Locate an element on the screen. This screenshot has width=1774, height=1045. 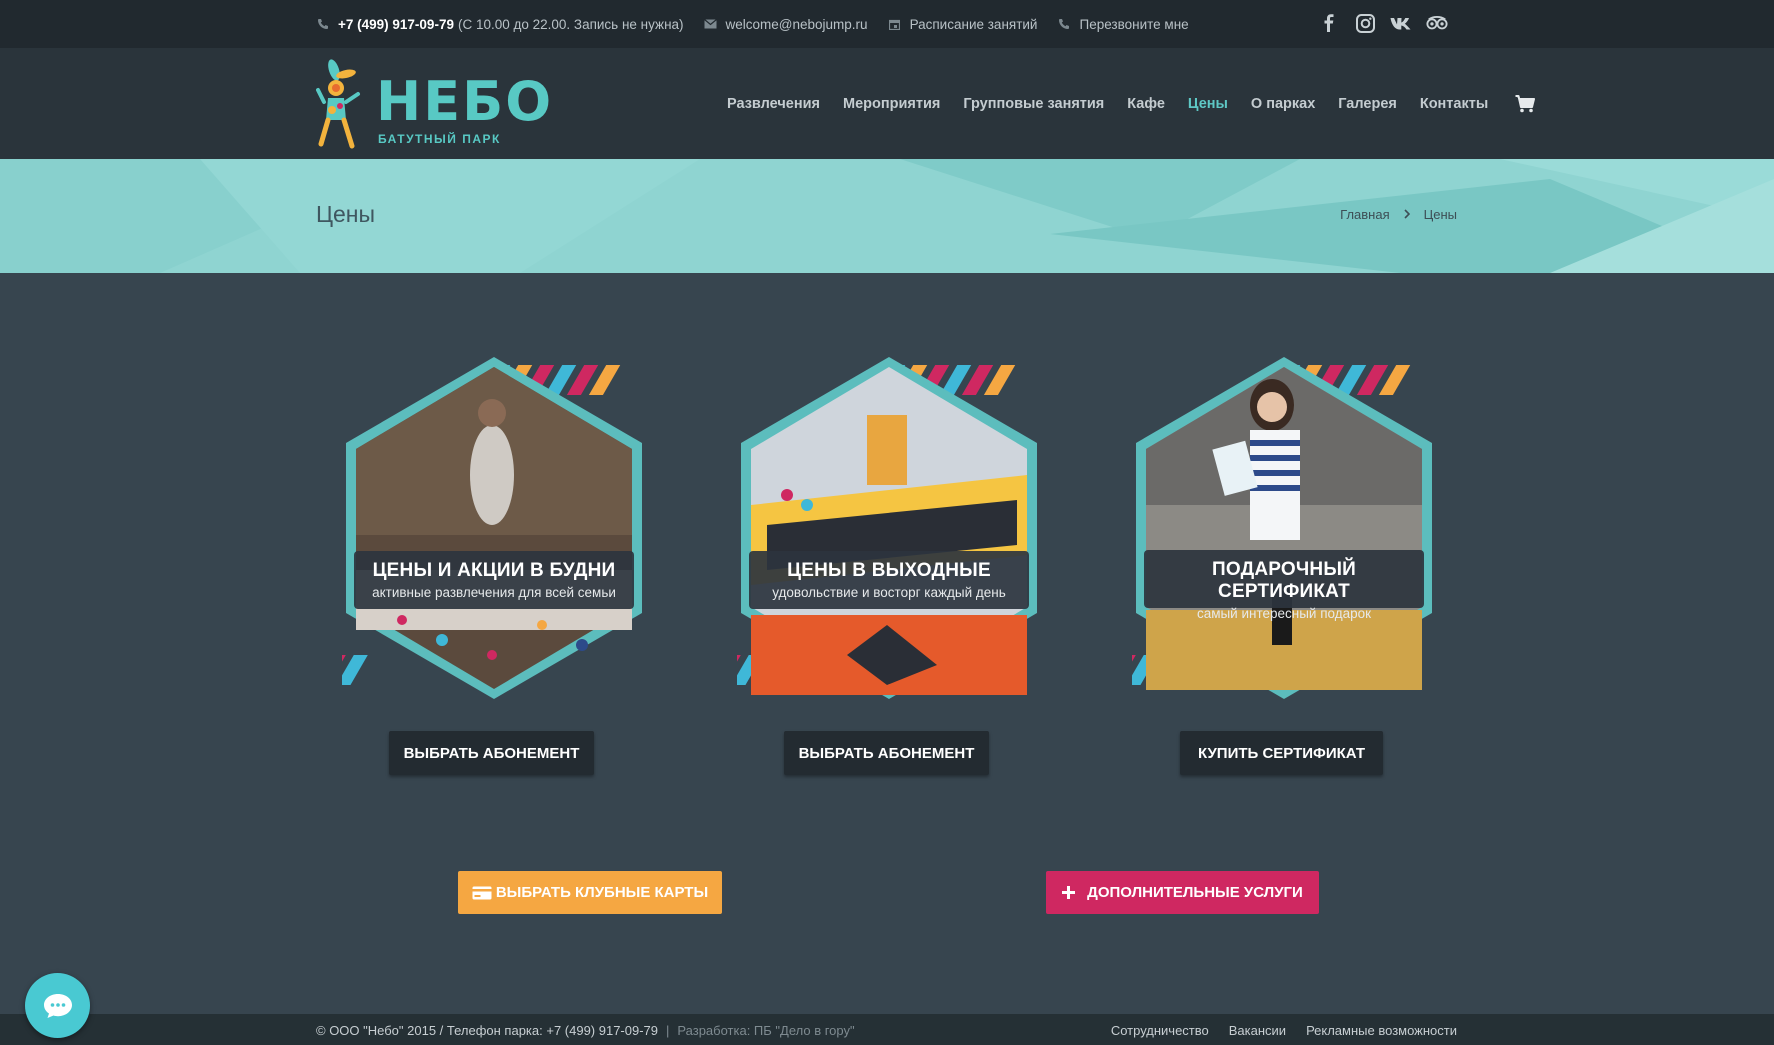
callback-link: Перезвоните мне is located at coordinates (1123, 24).